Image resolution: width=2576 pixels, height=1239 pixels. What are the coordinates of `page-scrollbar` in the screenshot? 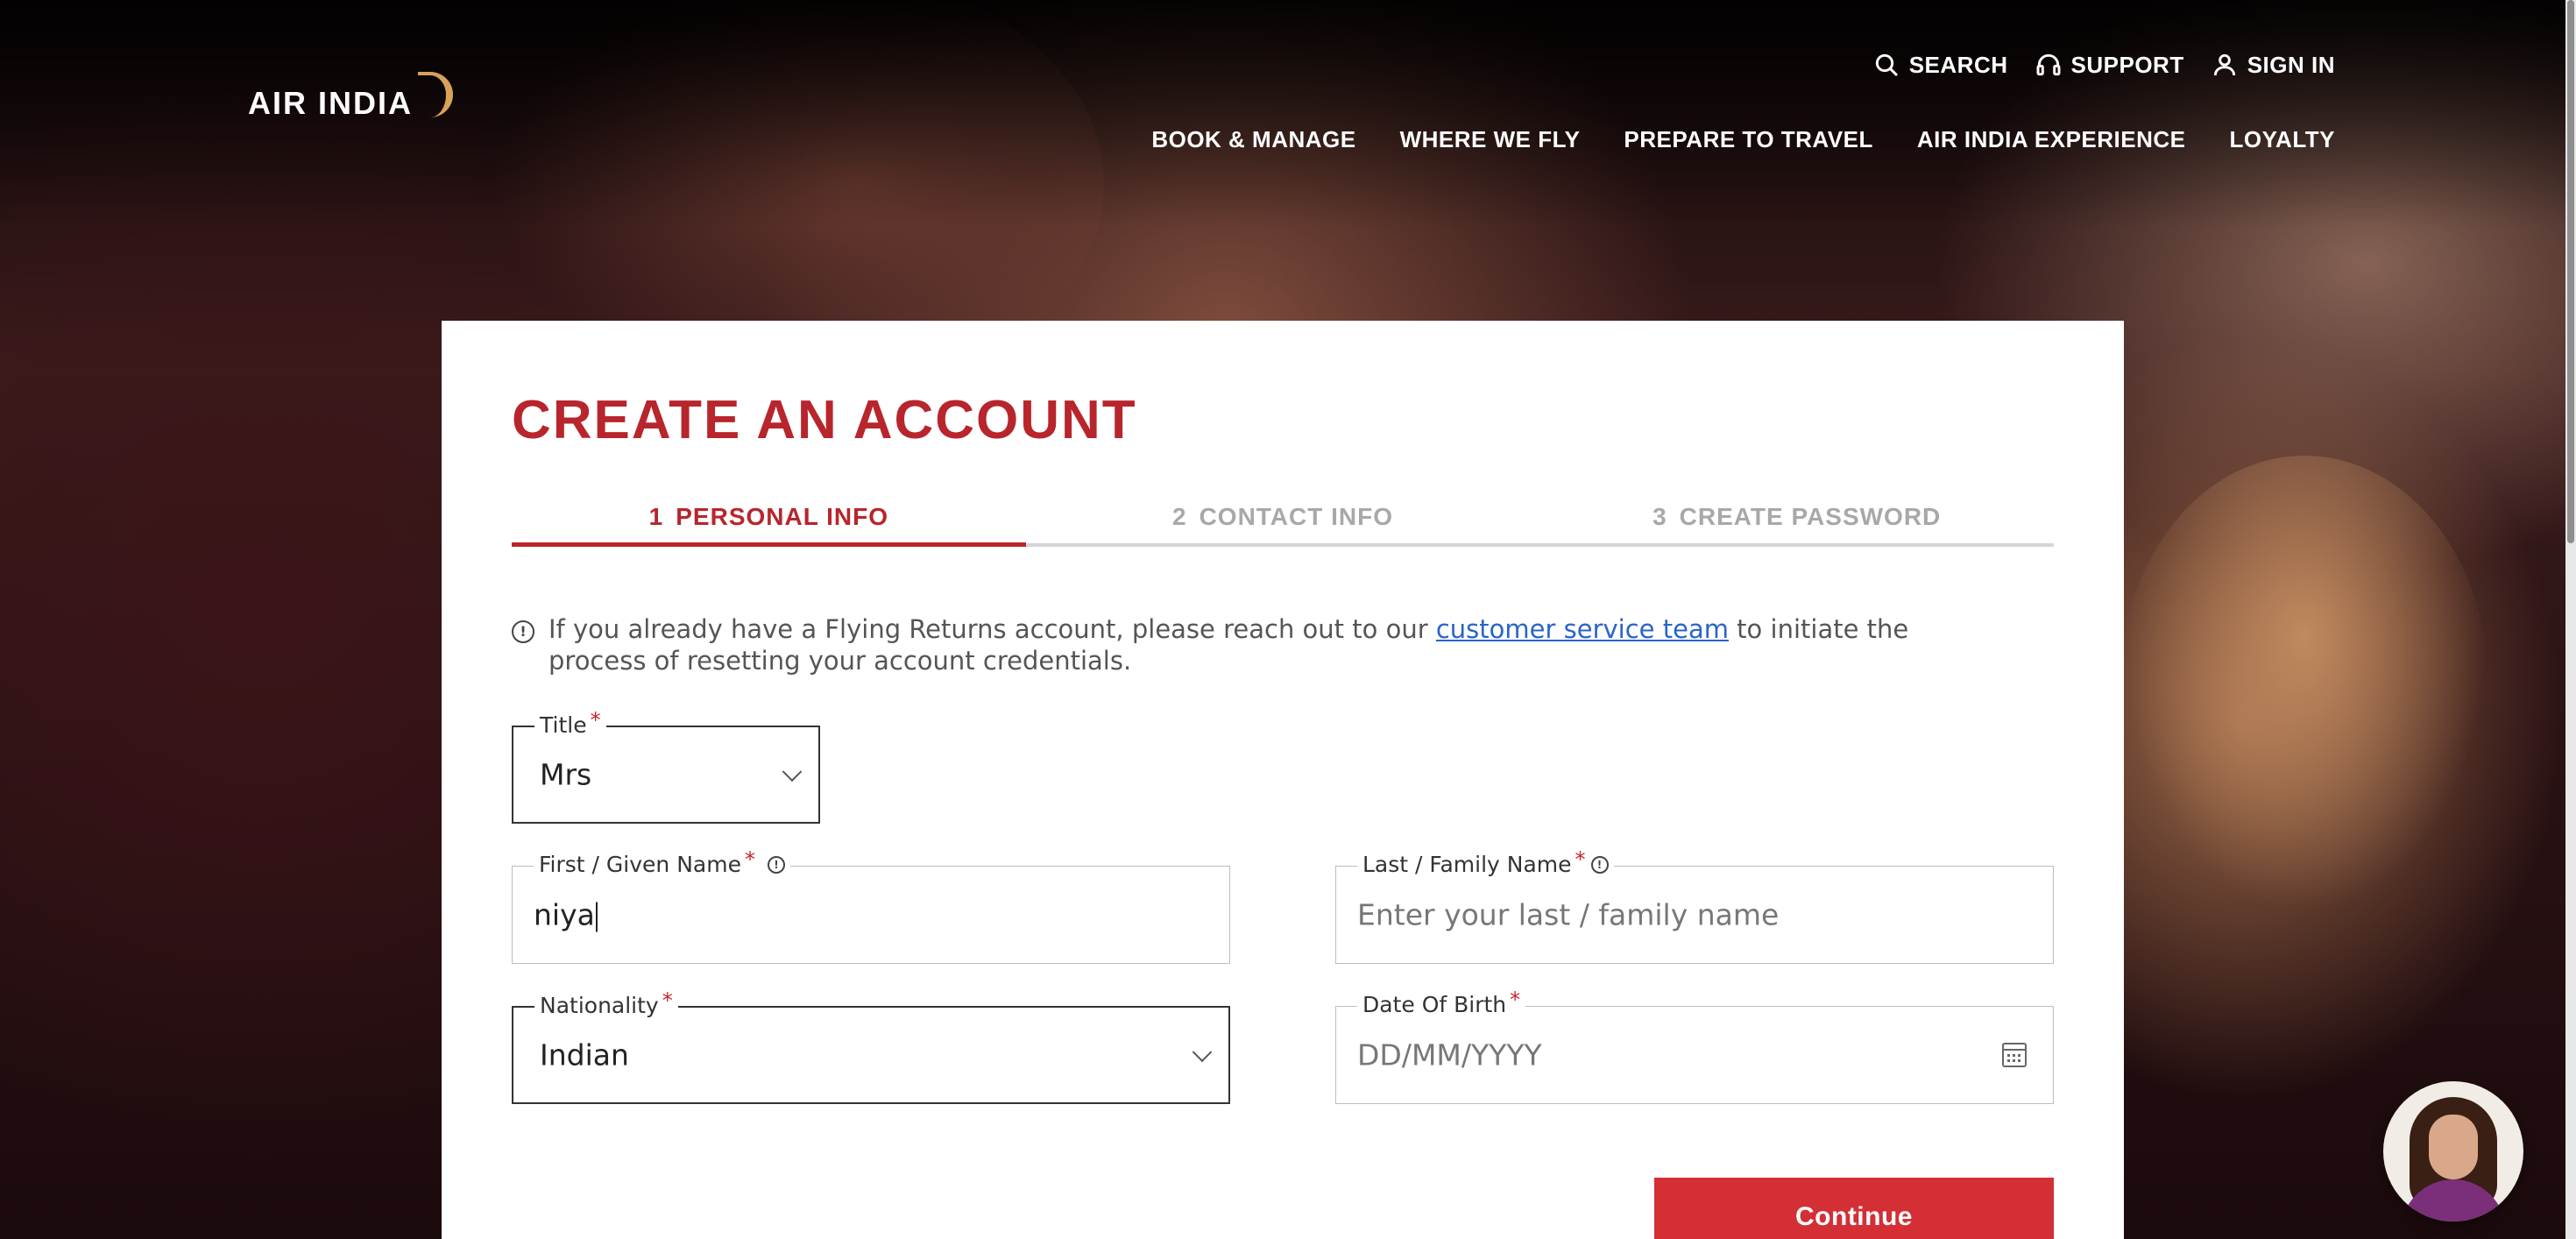 It's located at (2570, 619).